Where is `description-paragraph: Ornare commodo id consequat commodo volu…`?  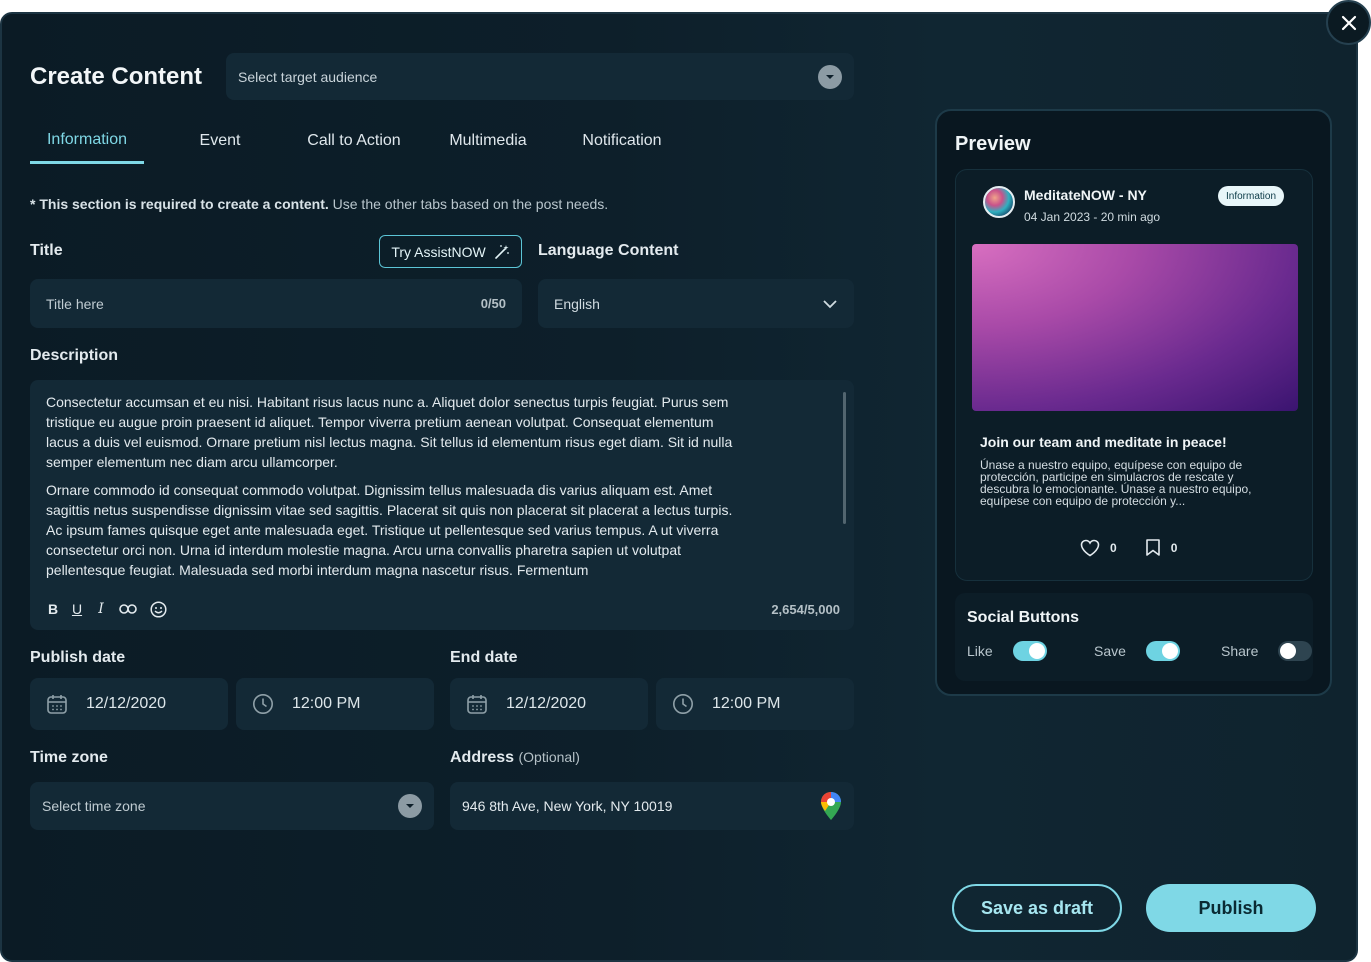 description-paragraph: Ornare commodo id consequat commodo volu… is located at coordinates (389, 530).